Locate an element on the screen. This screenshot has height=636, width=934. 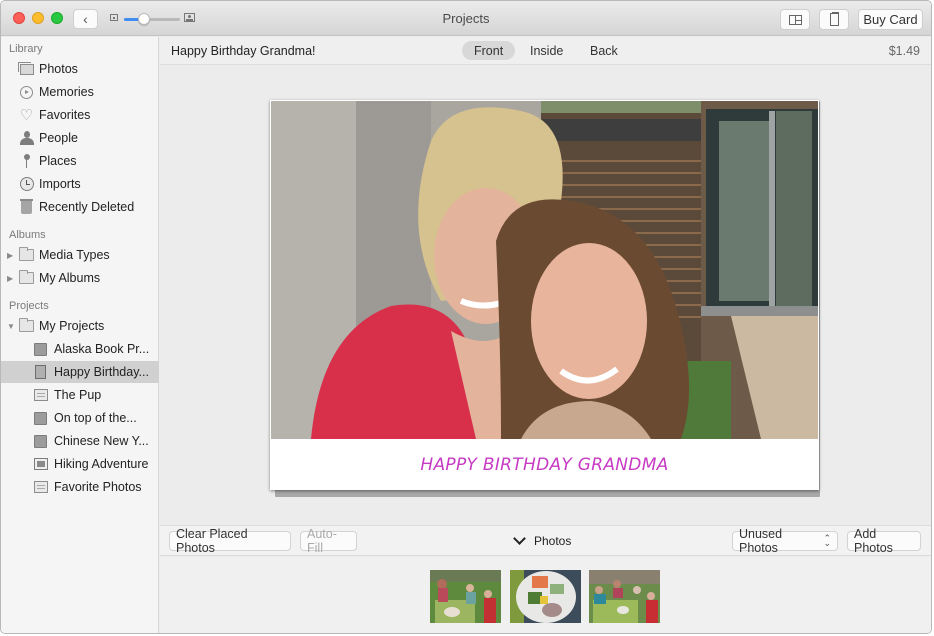
sidebar-item-label: My Projects is located at coordinates (72, 326).